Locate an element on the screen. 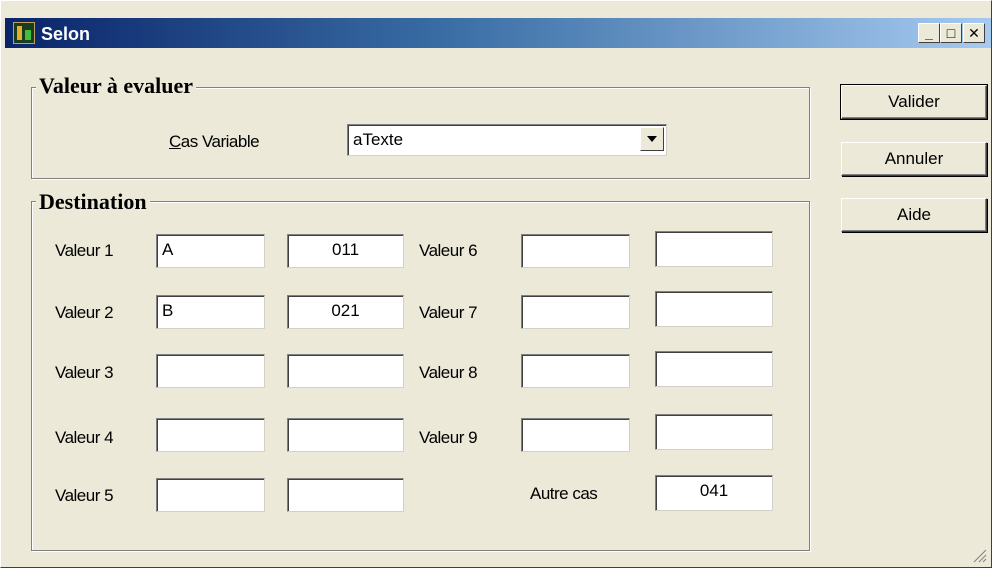 This screenshot has width=992, height=568. valeur-3-code-input is located at coordinates (345, 371).